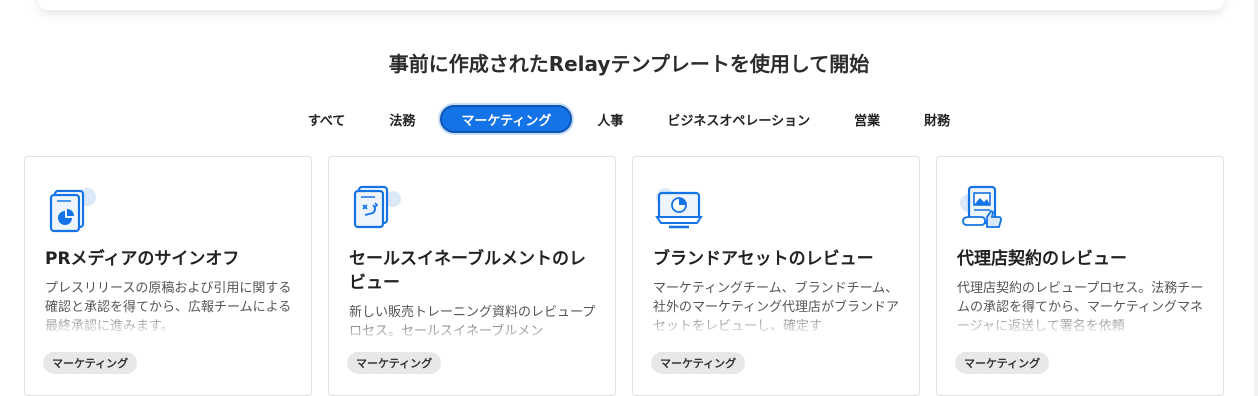 Image resolution: width=1258 pixels, height=396 pixels. Describe the element at coordinates (1042, 259) in the screenshot. I see `card-title: 代理店契約のレビュー` at that location.